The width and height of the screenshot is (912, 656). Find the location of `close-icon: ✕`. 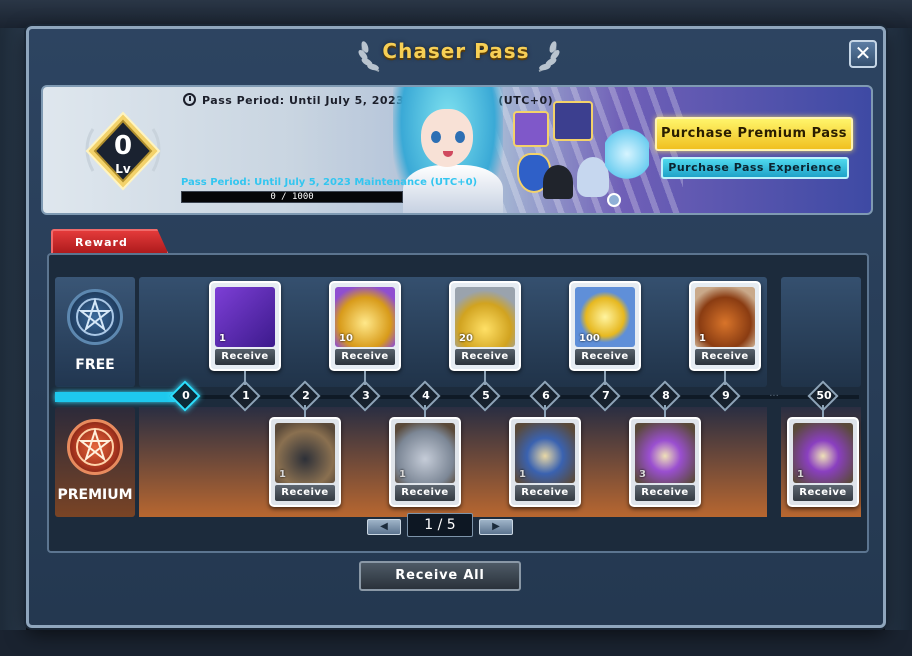

close-icon: ✕ is located at coordinates (863, 53).